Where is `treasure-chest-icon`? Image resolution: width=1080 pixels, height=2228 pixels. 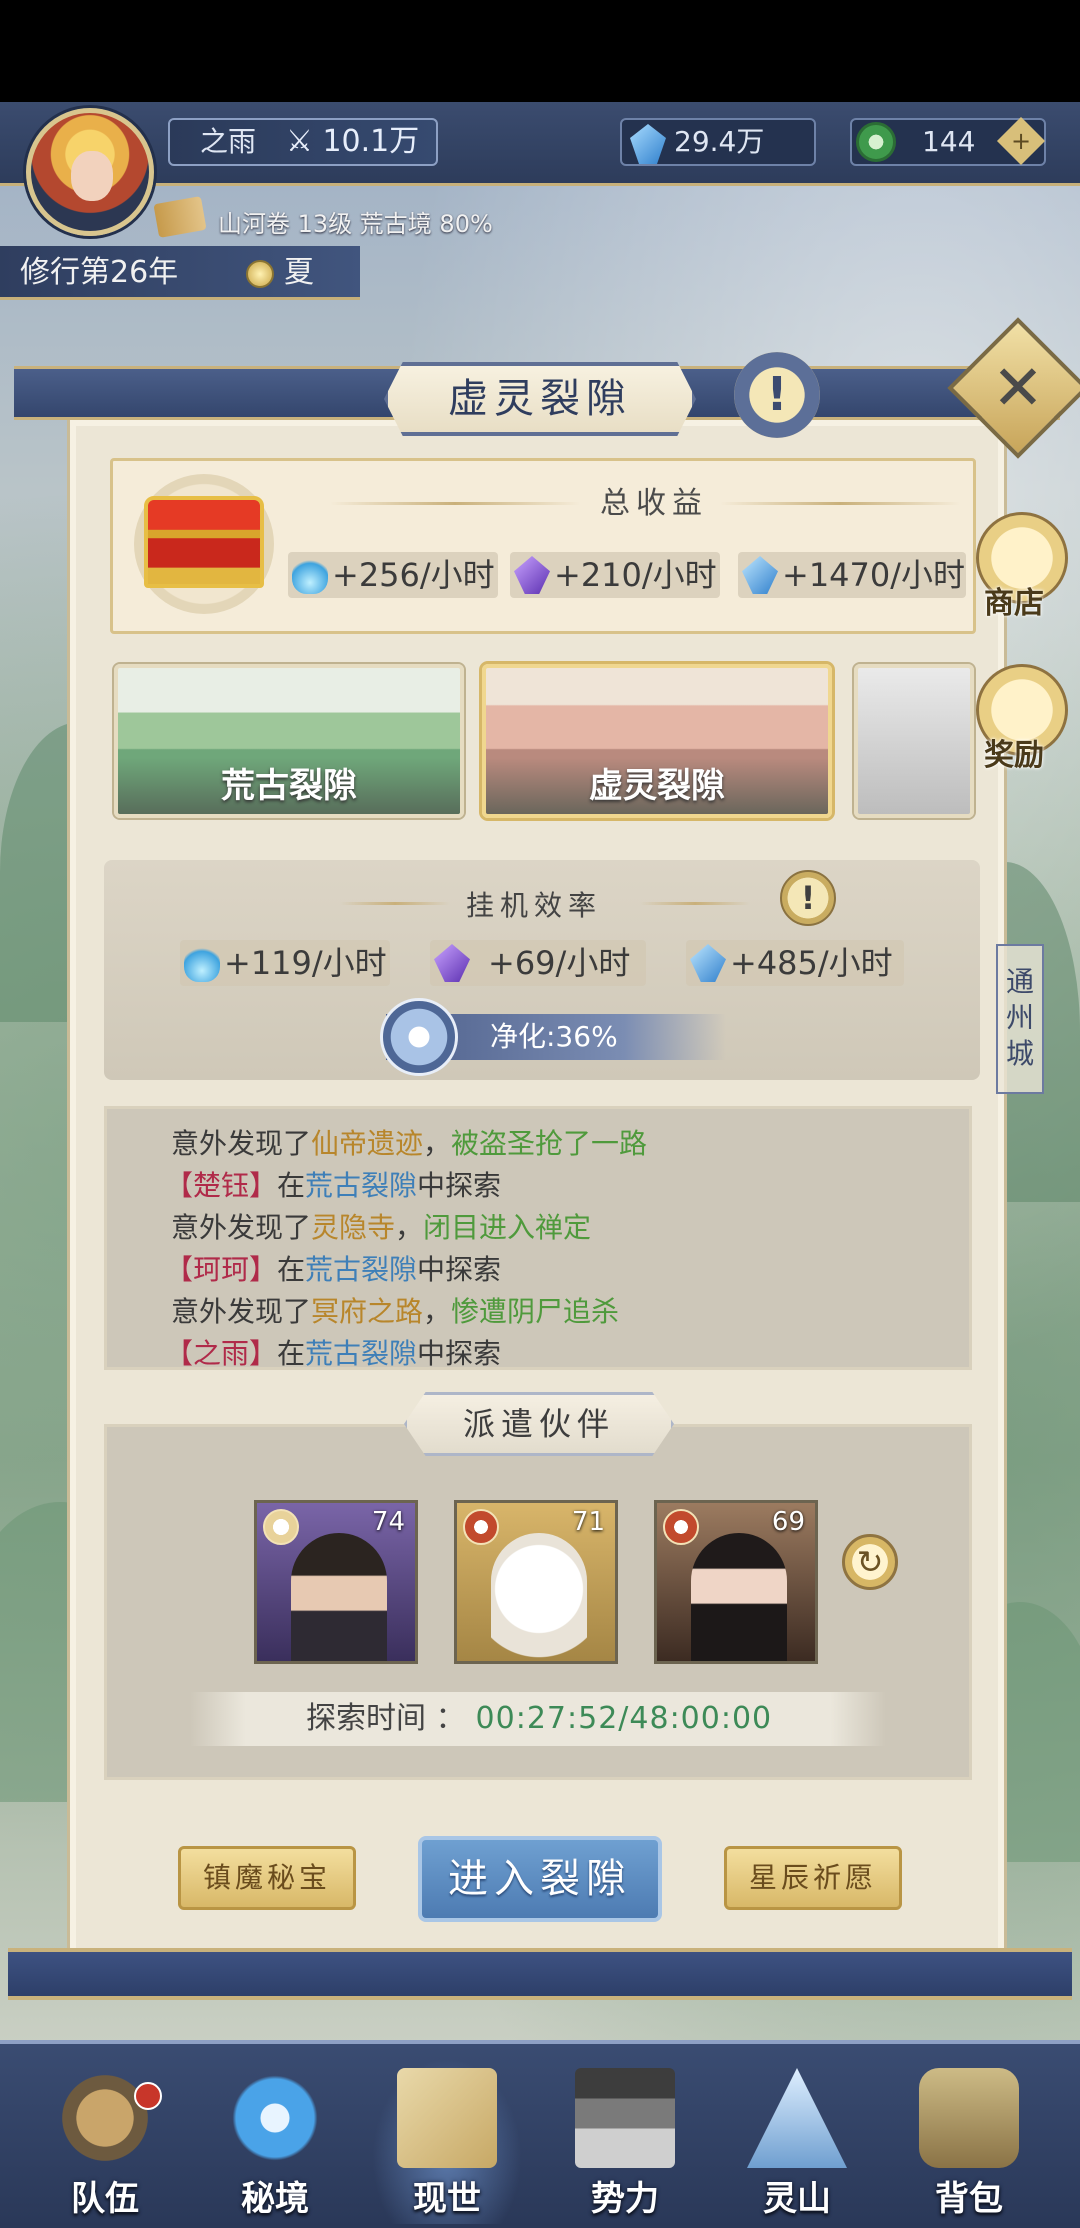
treasure-chest-icon is located at coordinates (204, 544).